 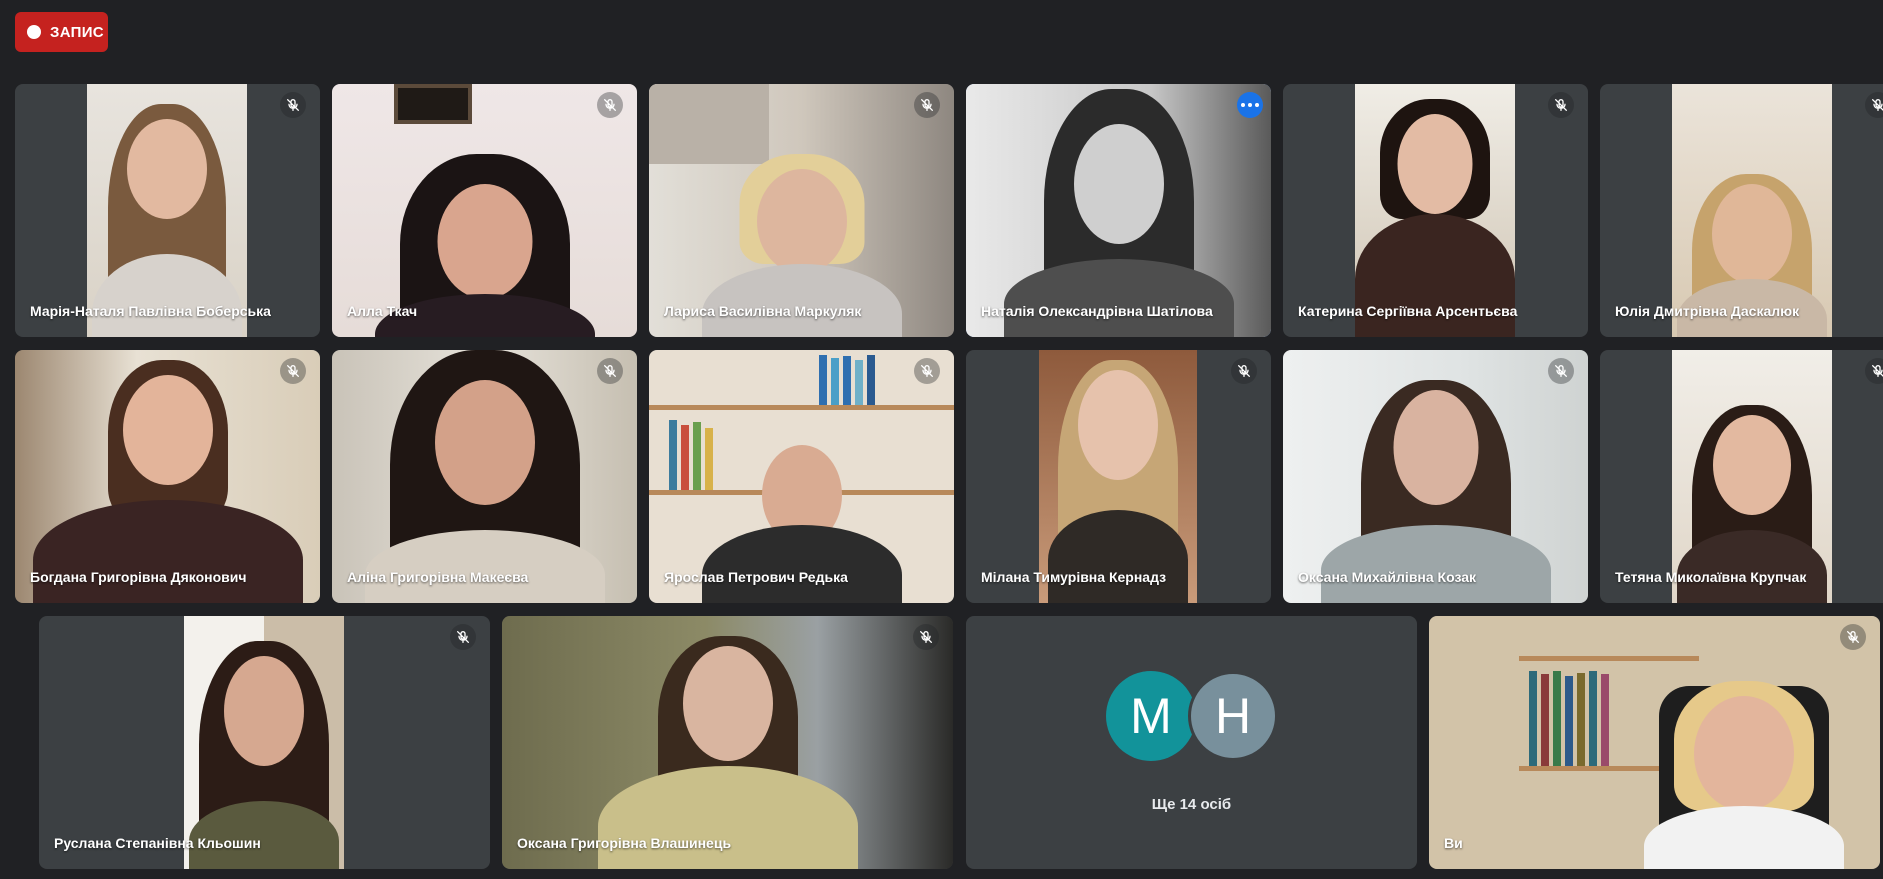 I want to click on participant-tile: Лариса Василівна Маркуляк, so click(x=801, y=210).